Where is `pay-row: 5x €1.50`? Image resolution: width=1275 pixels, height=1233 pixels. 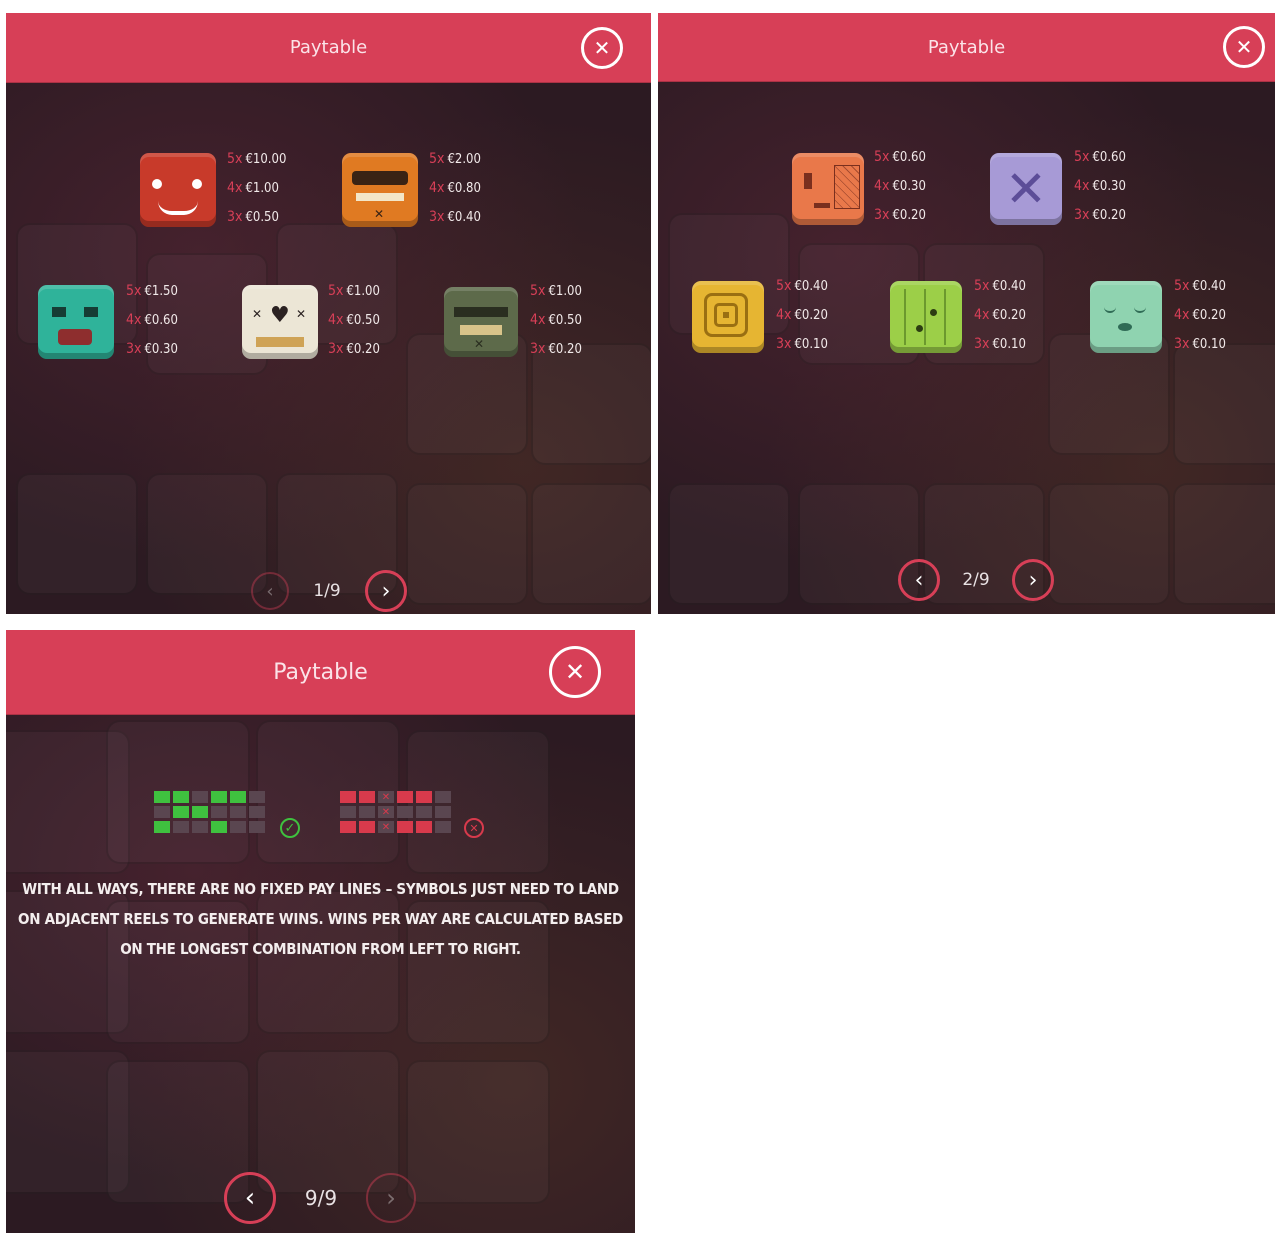 pay-row: 5x €1.50 is located at coordinates (152, 291).